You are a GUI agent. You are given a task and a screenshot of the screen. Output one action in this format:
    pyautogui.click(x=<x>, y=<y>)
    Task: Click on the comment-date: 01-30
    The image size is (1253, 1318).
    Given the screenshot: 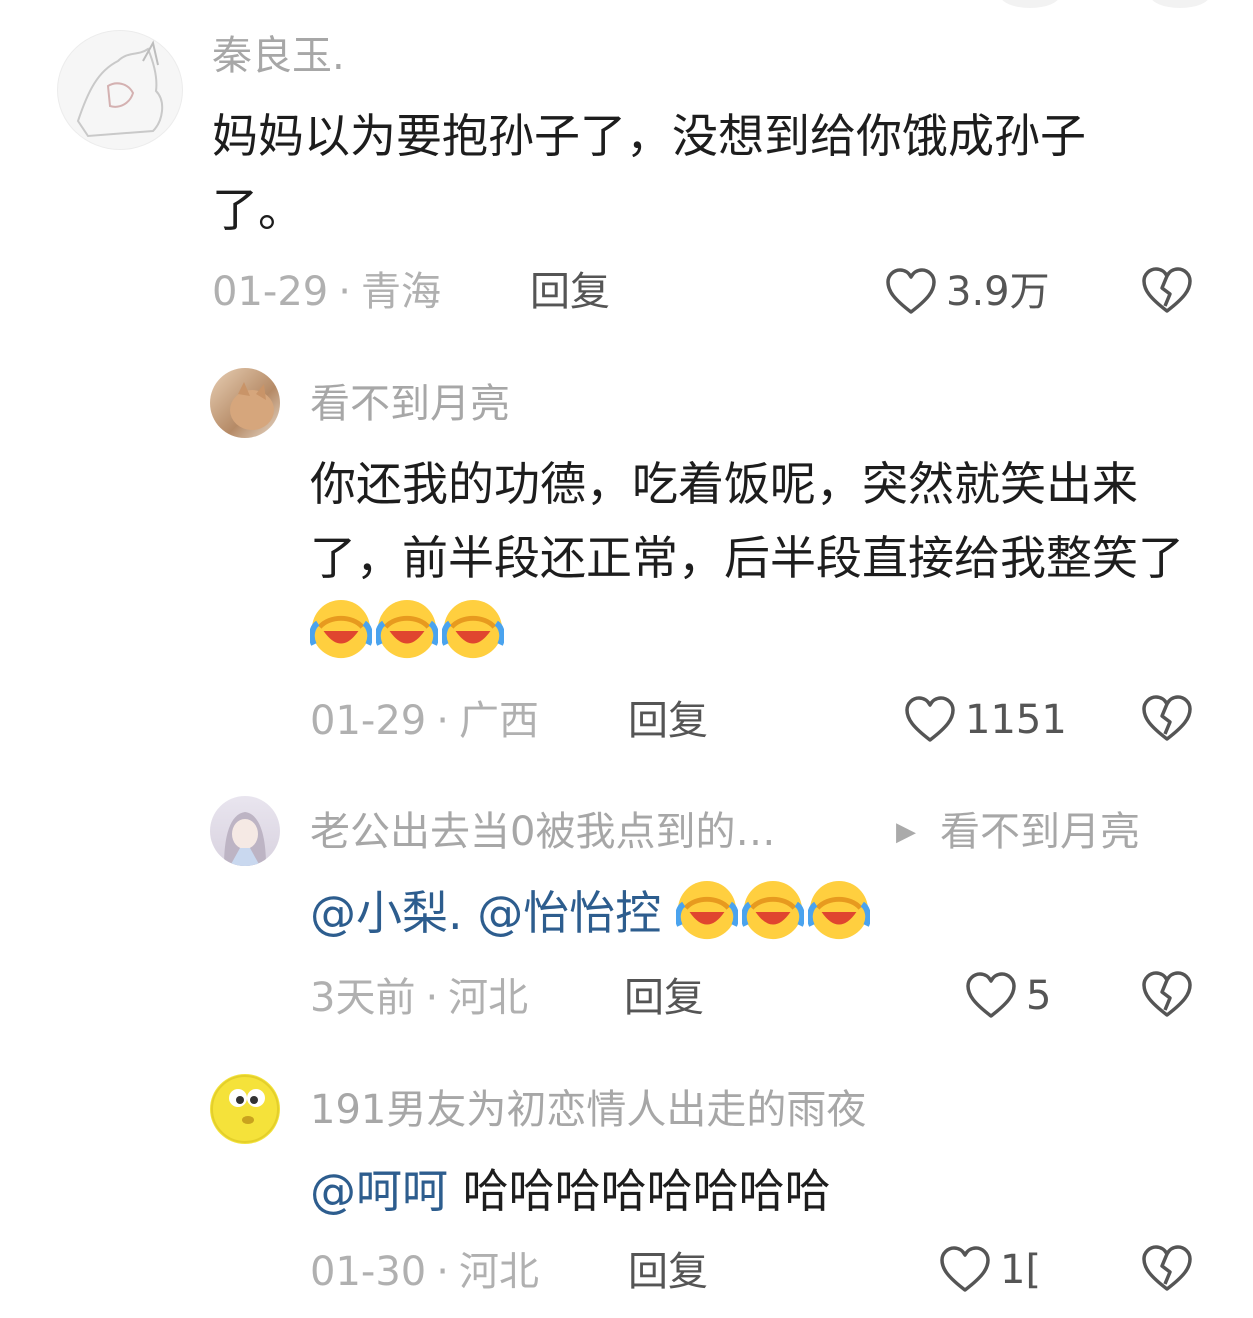 What is the action you would take?
    pyautogui.click(x=368, y=1272)
    